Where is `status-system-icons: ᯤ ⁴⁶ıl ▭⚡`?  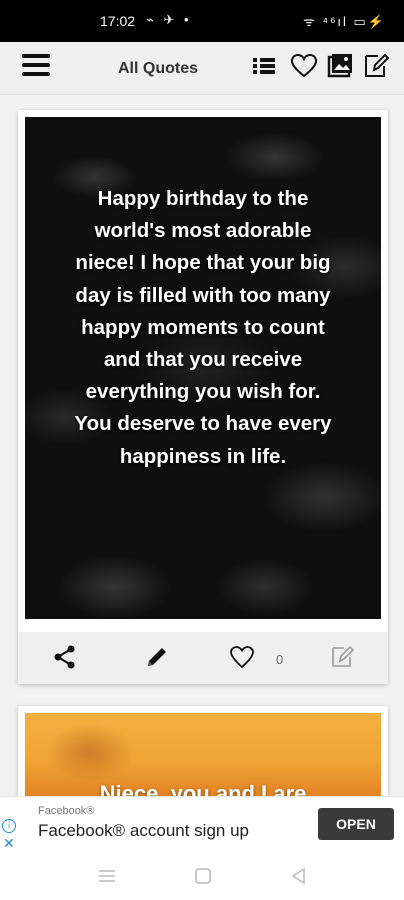 status-system-icons: ᯤ ⁴⁶ıl ▭⚡ is located at coordinates (344, 21).